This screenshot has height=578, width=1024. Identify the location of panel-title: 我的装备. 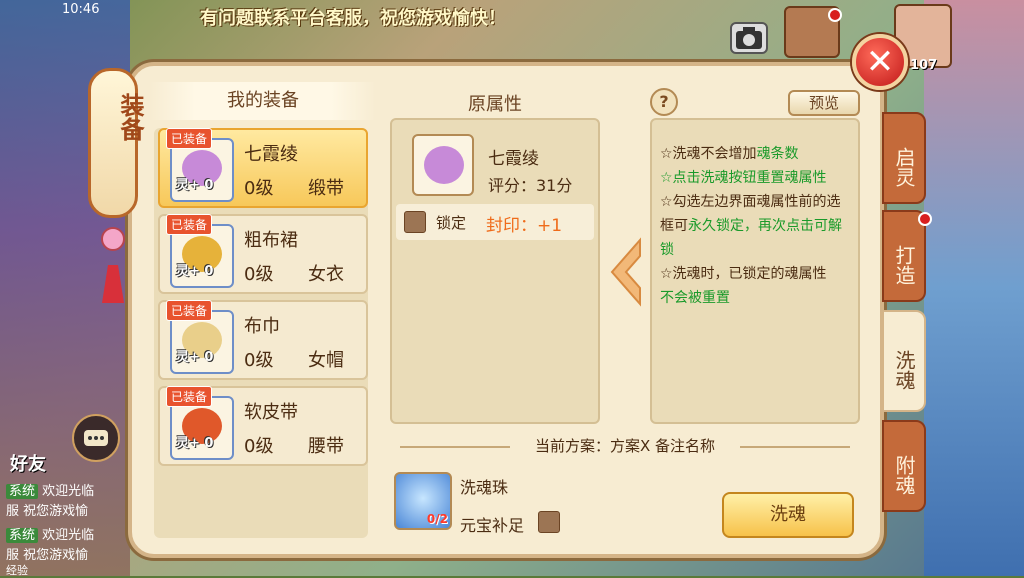
(263, 101).